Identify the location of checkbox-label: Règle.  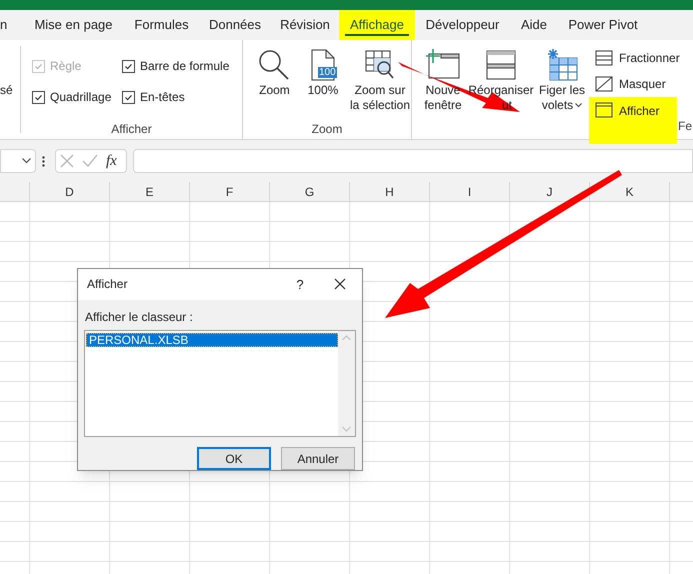
(66, 66).